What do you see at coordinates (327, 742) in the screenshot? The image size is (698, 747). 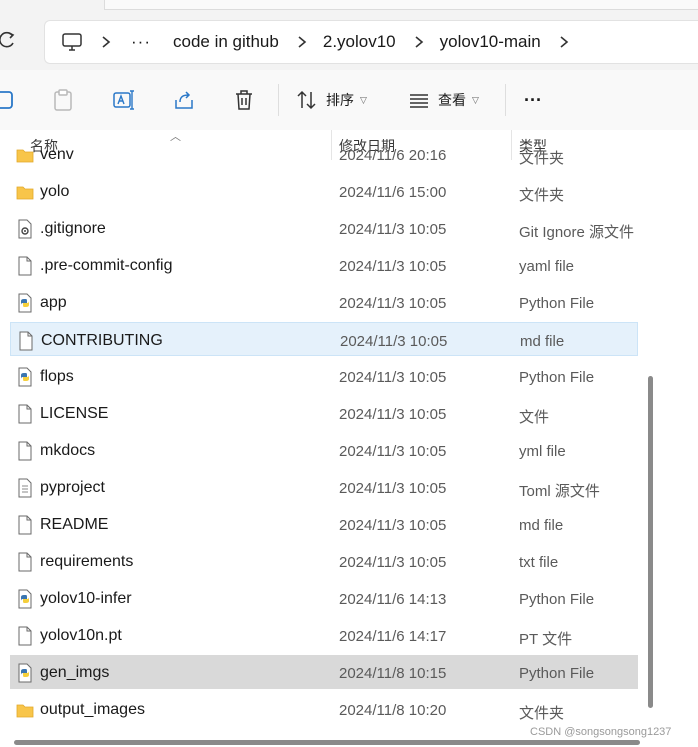 I see `horizontal-scroll-thumb` at bounding box center [327, 742].